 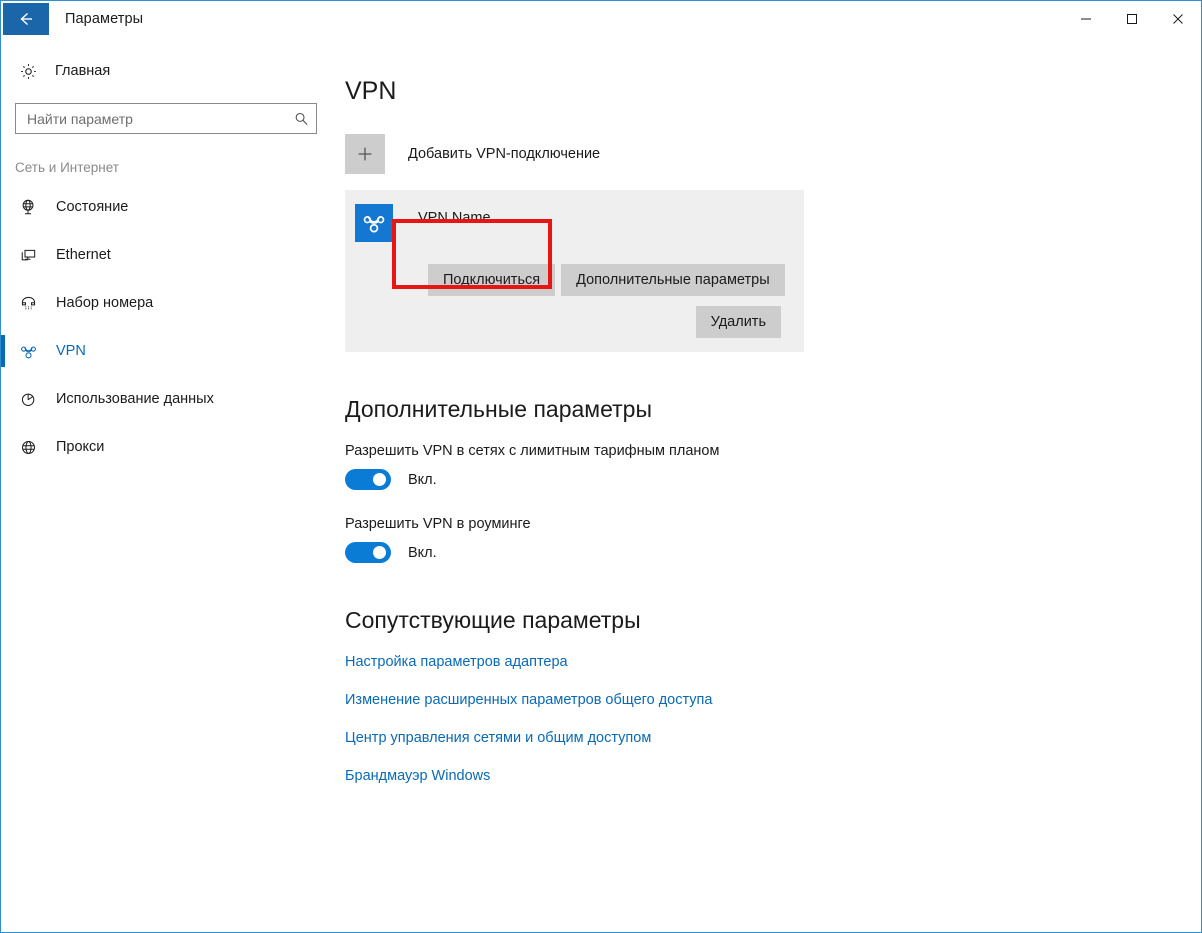 I want to click on add-vpn-connection-label: Добавить VPN-подключение, so click(x=504, y=154).